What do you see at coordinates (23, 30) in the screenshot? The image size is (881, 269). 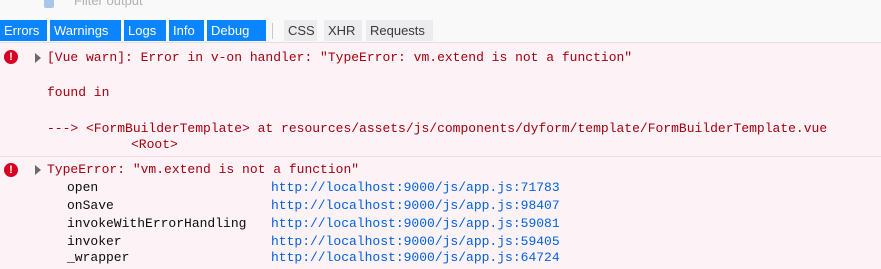 I see `filter-errors-button: Errors` at bounding box center [23, 30].